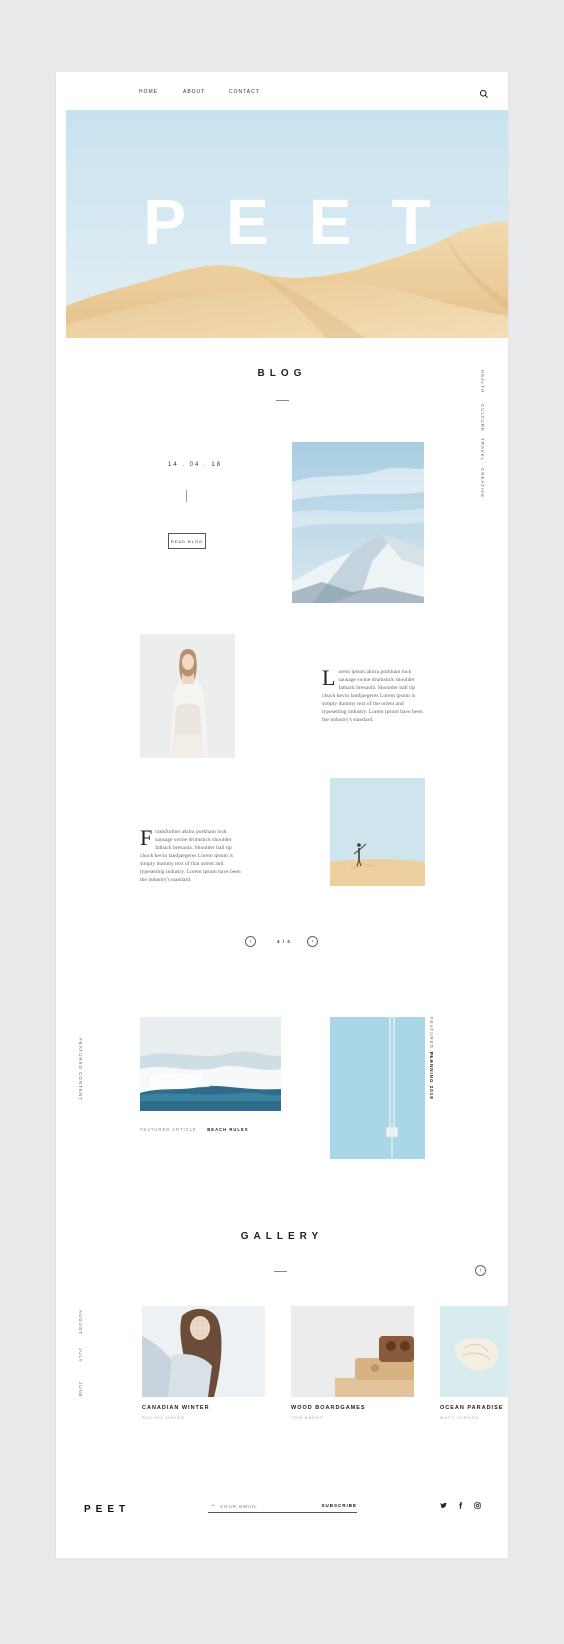 This screenshot has width=564, height=1644. Describe the element at coordinates (282, 400) in the screenshot. I see `blog-divider` at that location.